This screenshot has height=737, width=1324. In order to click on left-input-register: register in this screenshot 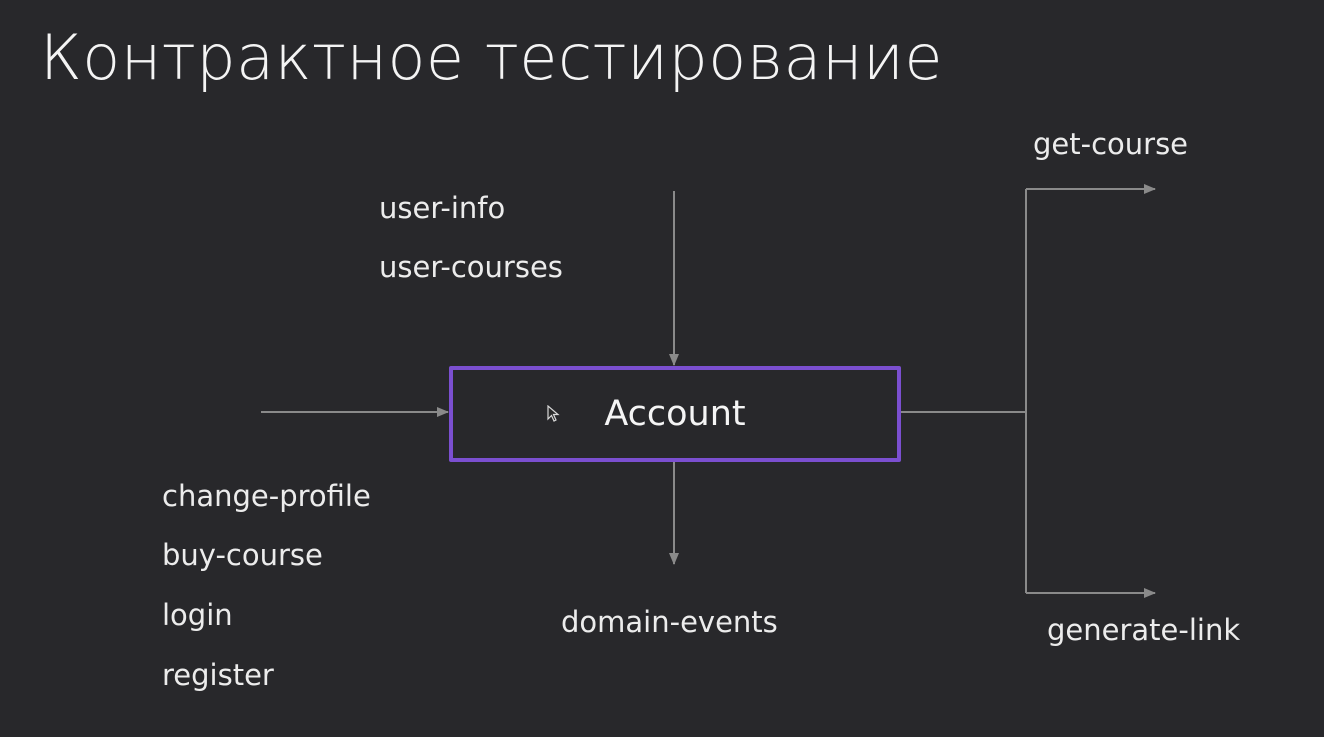, I will do `click(218, 675)`.